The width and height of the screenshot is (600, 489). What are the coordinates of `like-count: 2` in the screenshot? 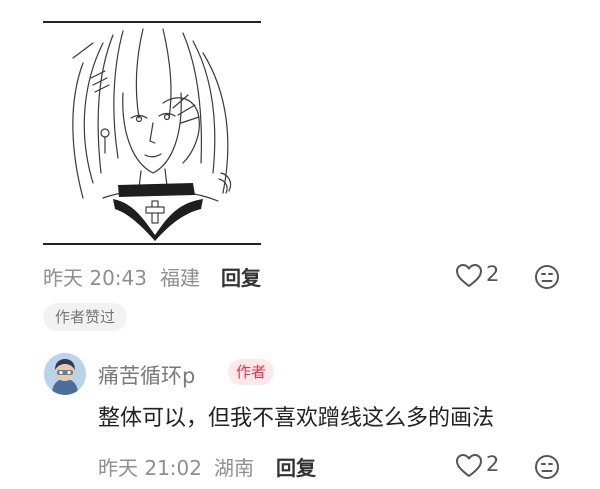 It's located at (493, 274).